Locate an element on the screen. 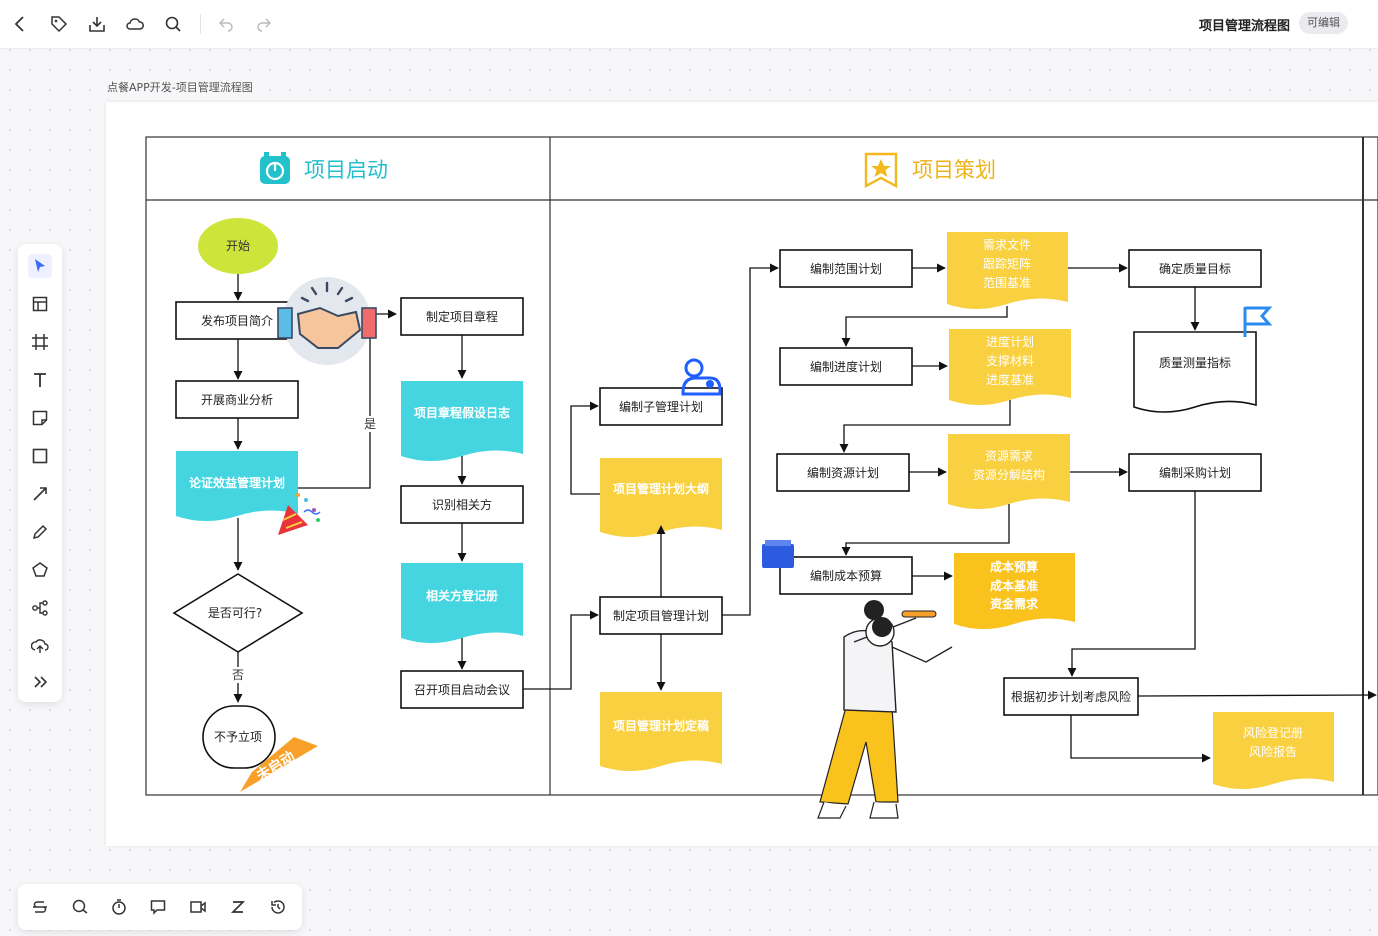 The height and width of the screenshot is (936, 1378). document-line: 进度基准 is located at coordinates (1010, 379).